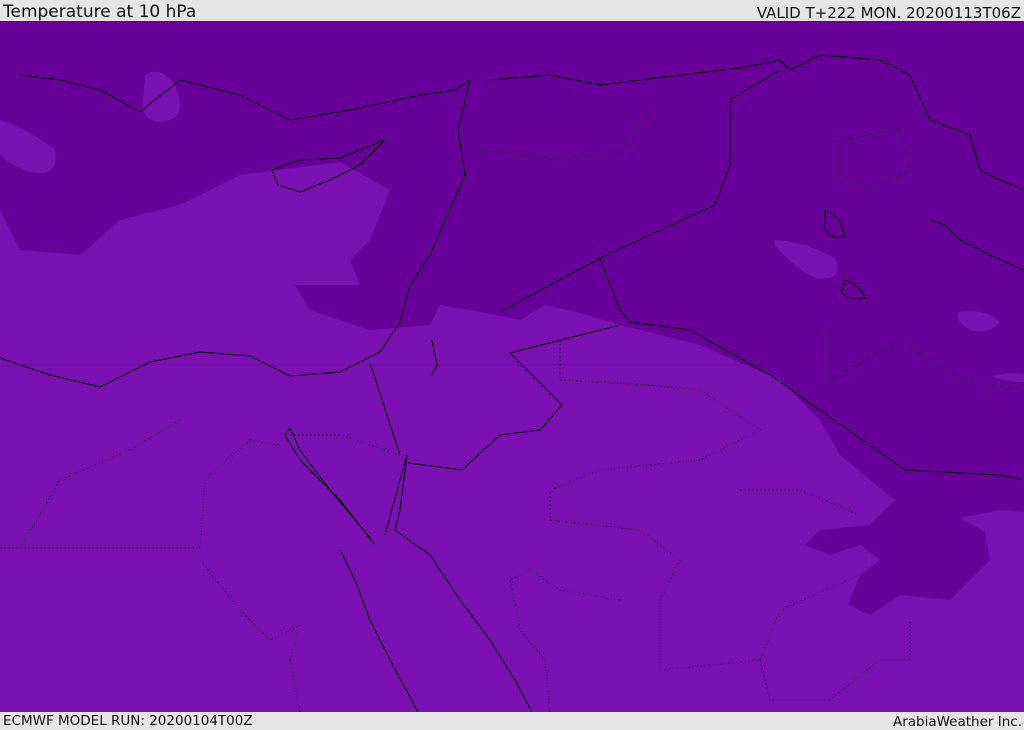 This screenshot has height=730, width=1024. I want to click on credit: ArabiaWeather Inc., so click(957, 722).